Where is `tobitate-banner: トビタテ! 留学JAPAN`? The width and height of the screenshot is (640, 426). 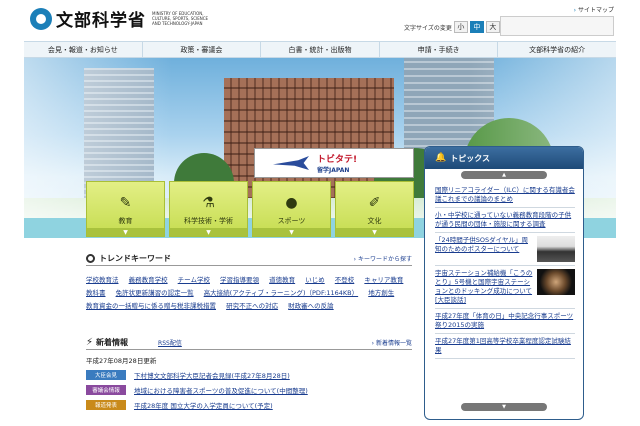
tobitate-banner: トビタテ! 留学JAPAN is located at coordinates (334, 163).